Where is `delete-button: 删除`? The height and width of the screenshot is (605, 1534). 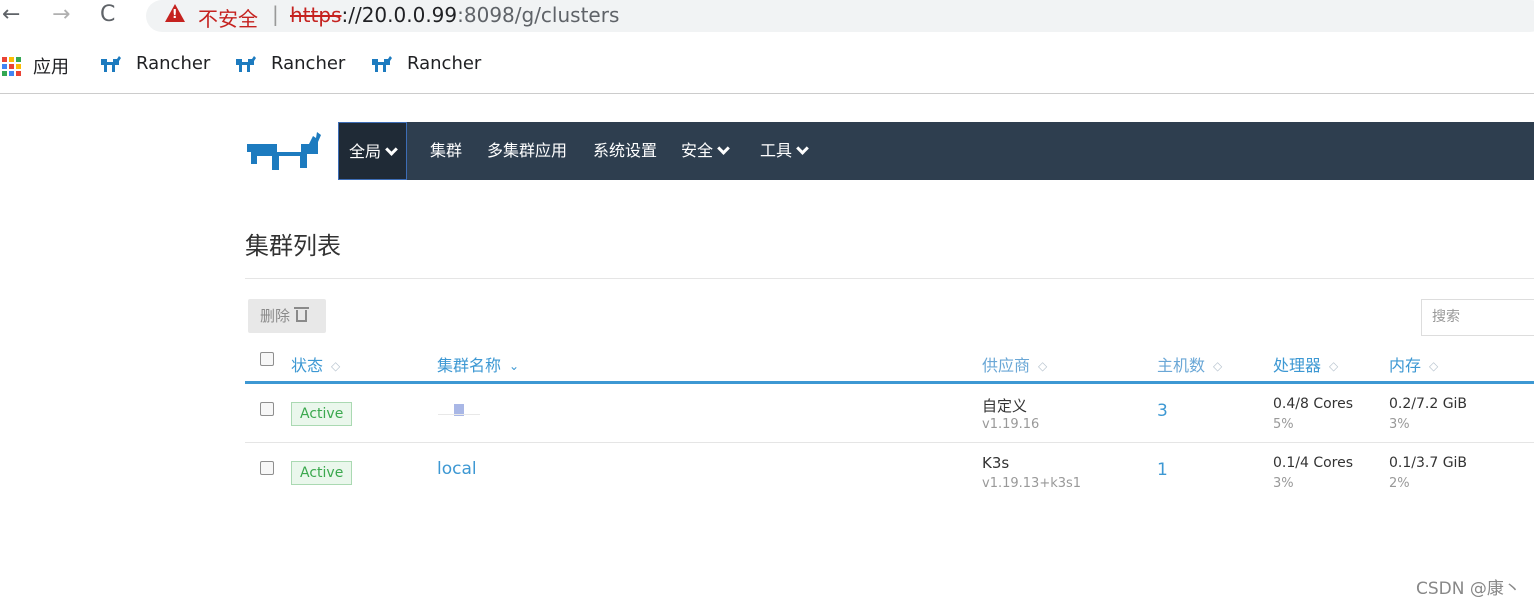
delete-button: 删除 is located at coordinates (287, 316).